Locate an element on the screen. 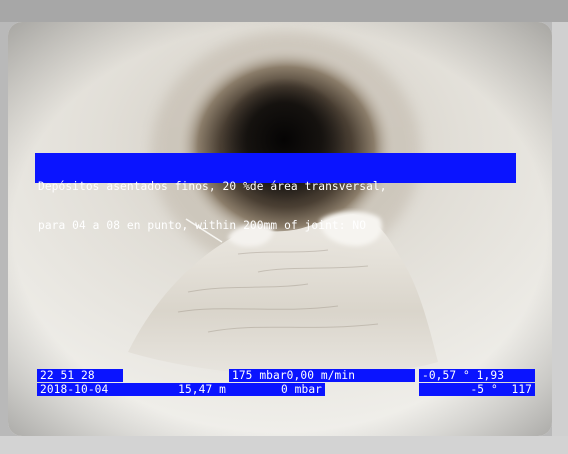  frame-top-border is located at coordinates (284, 11).